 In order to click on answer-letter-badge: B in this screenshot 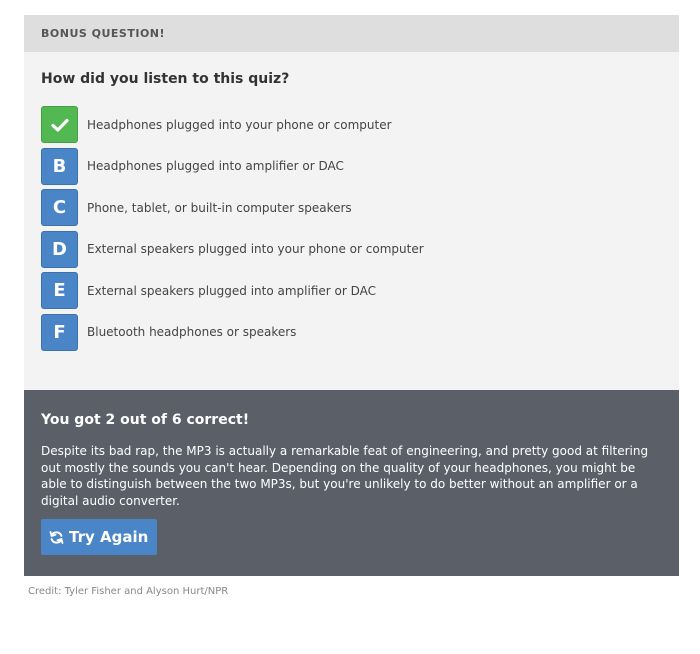, I will do `click(59, 166)`.